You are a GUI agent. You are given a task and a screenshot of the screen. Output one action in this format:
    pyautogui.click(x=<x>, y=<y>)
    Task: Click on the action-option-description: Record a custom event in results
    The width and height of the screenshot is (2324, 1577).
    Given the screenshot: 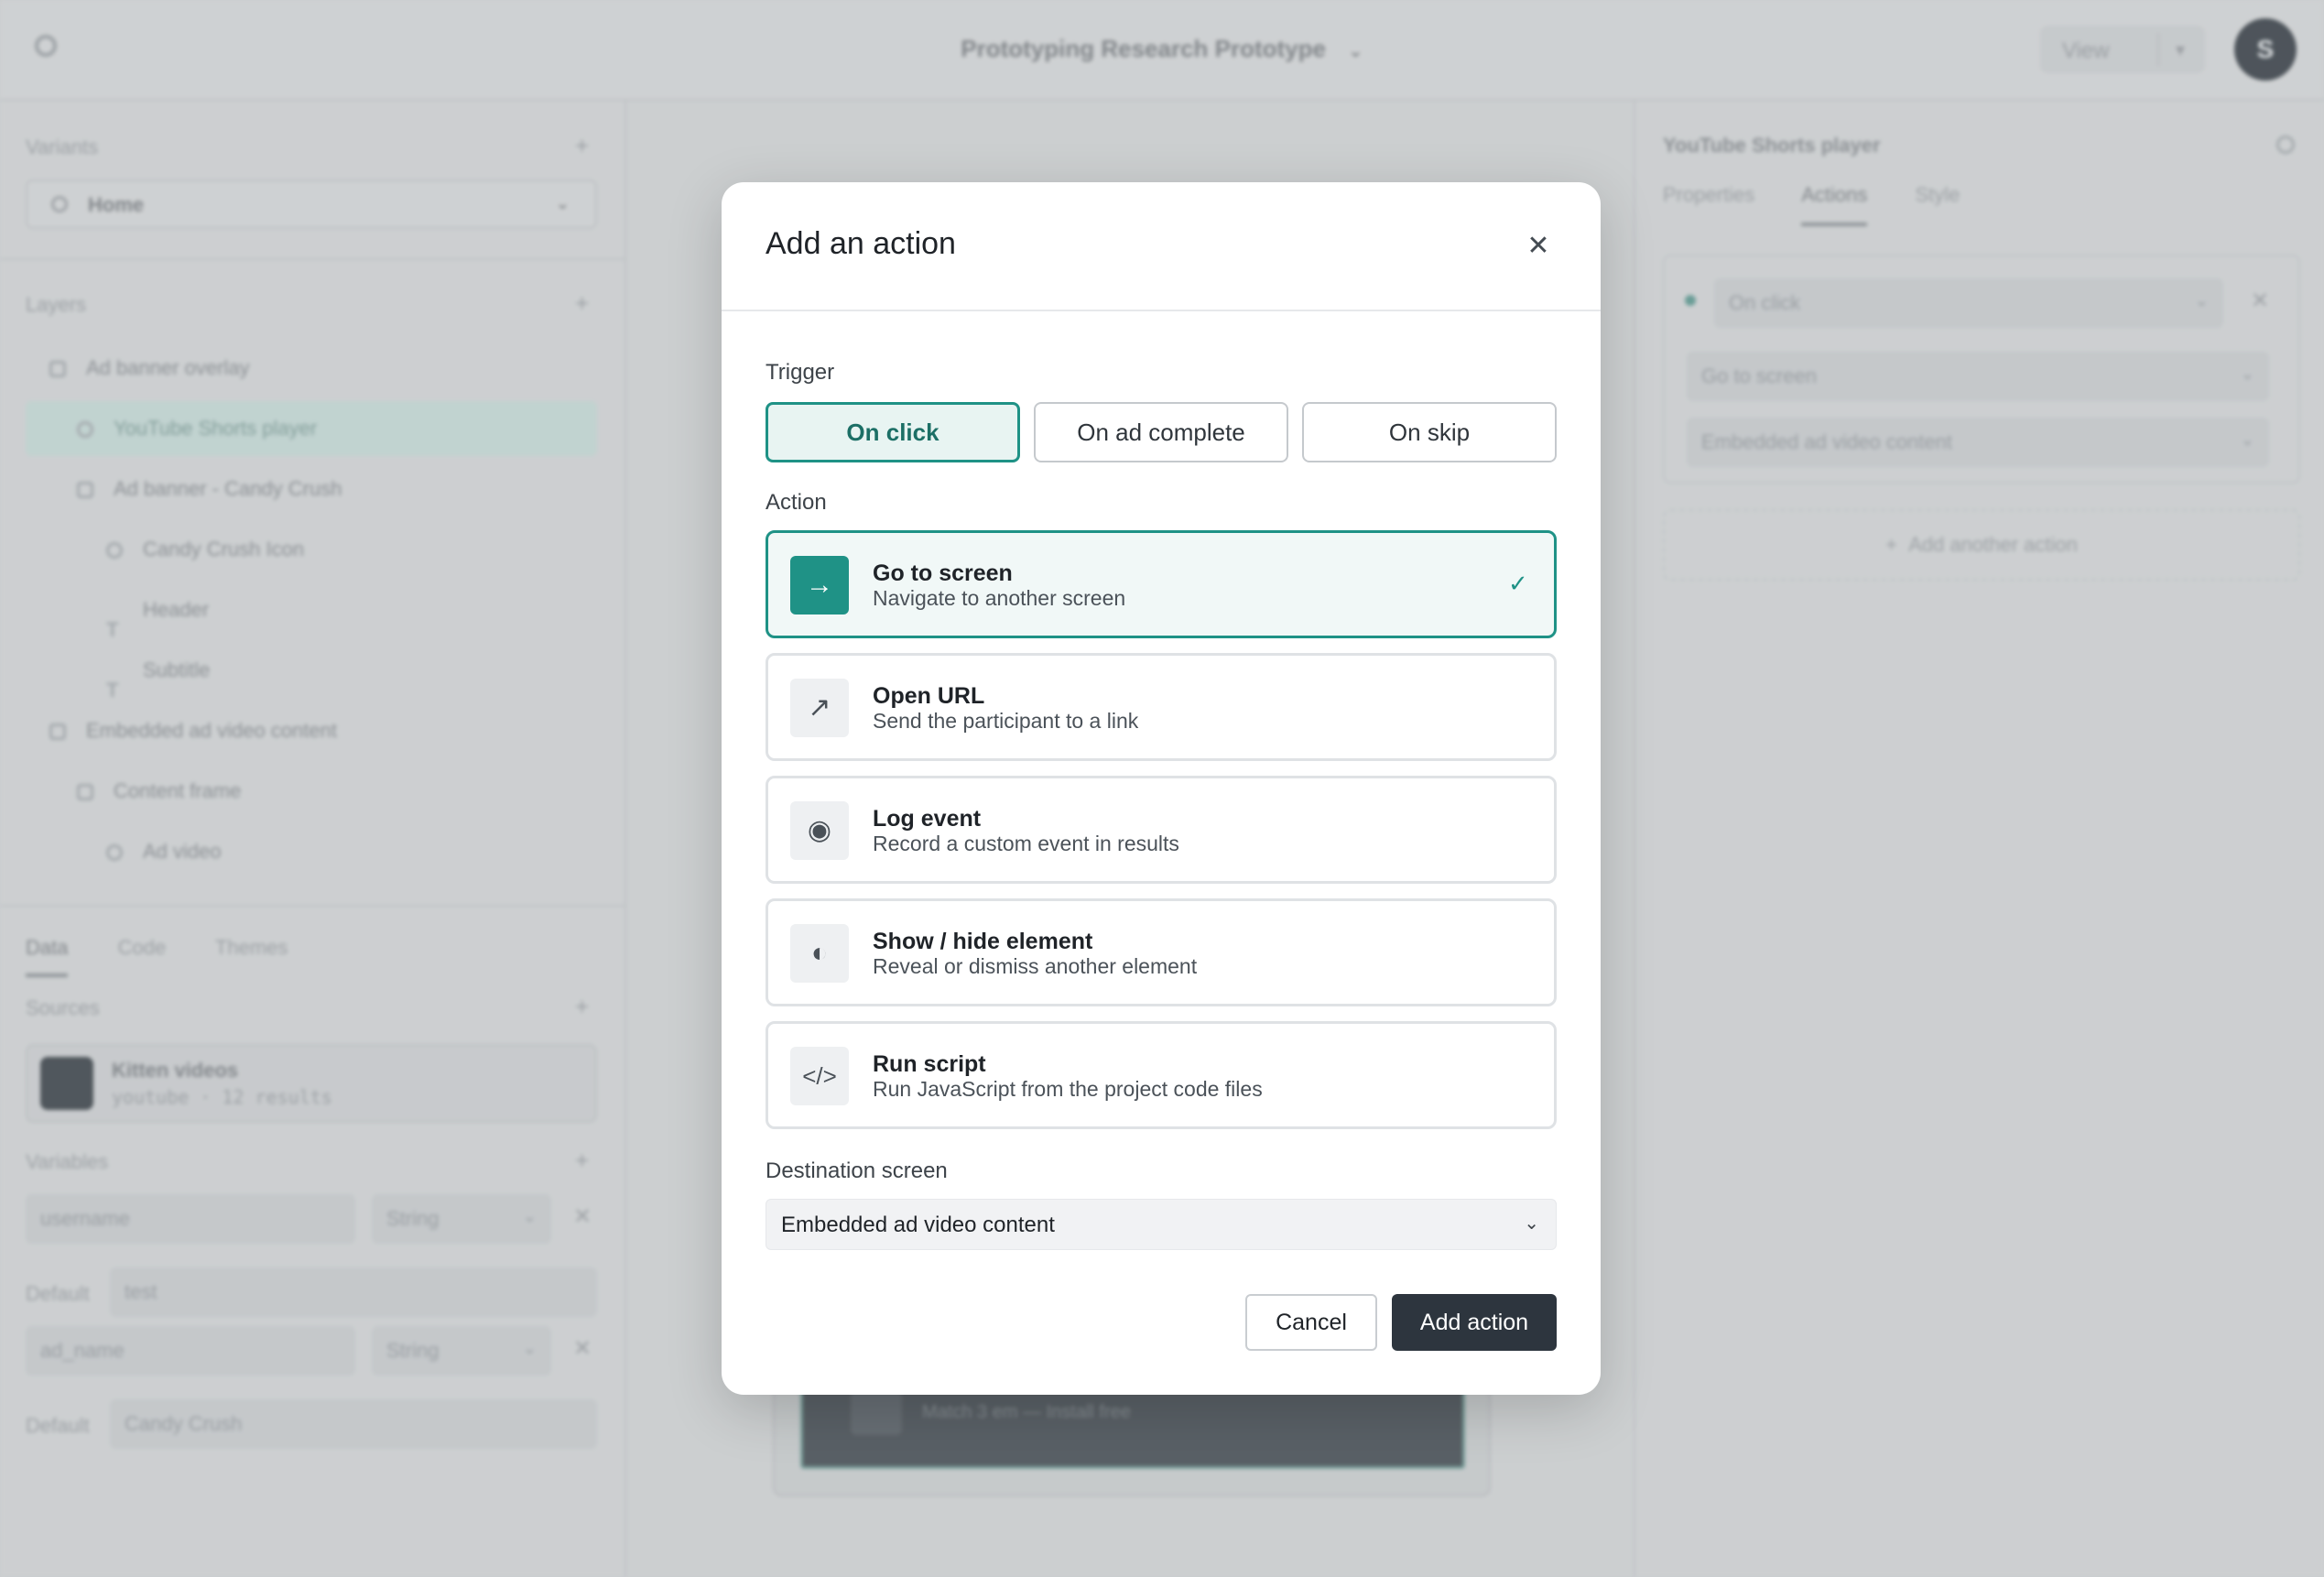 What is the action you would take?
    pyautogui.click(x=1026, y=844)
    